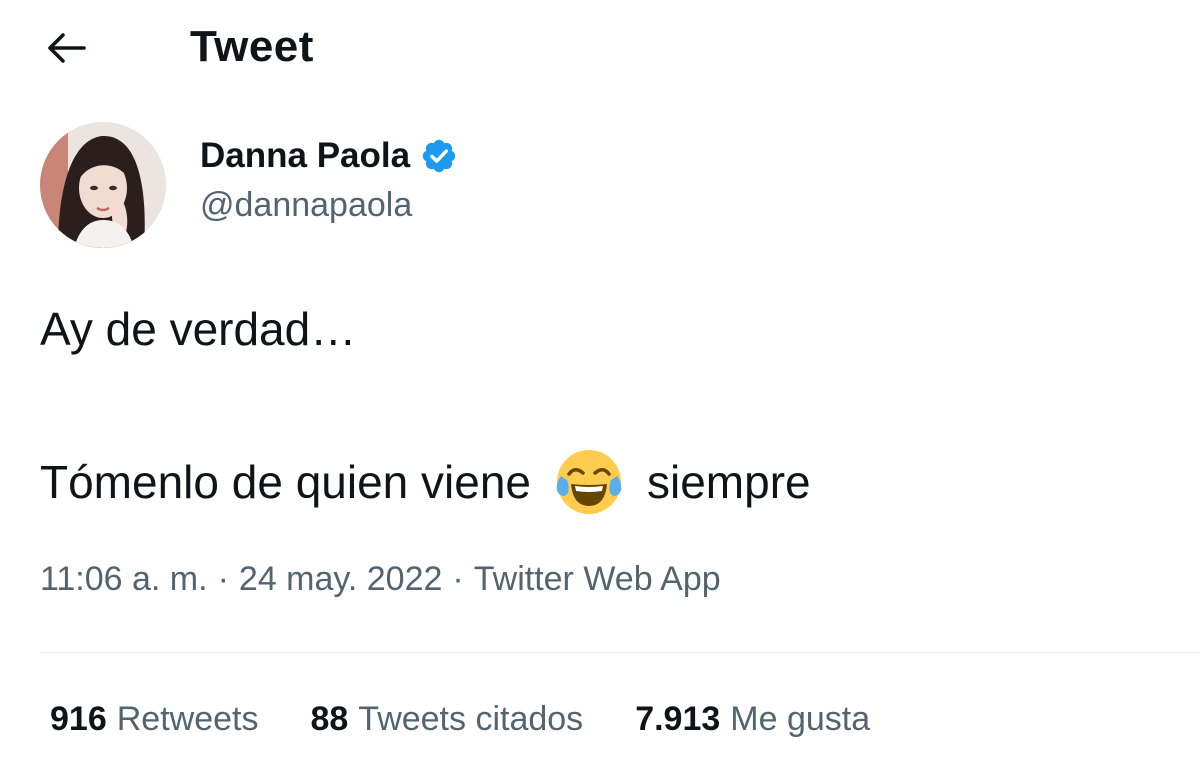  I want to click on quote-tweets-stat: 88 Tweets citados, so click(446, 719).